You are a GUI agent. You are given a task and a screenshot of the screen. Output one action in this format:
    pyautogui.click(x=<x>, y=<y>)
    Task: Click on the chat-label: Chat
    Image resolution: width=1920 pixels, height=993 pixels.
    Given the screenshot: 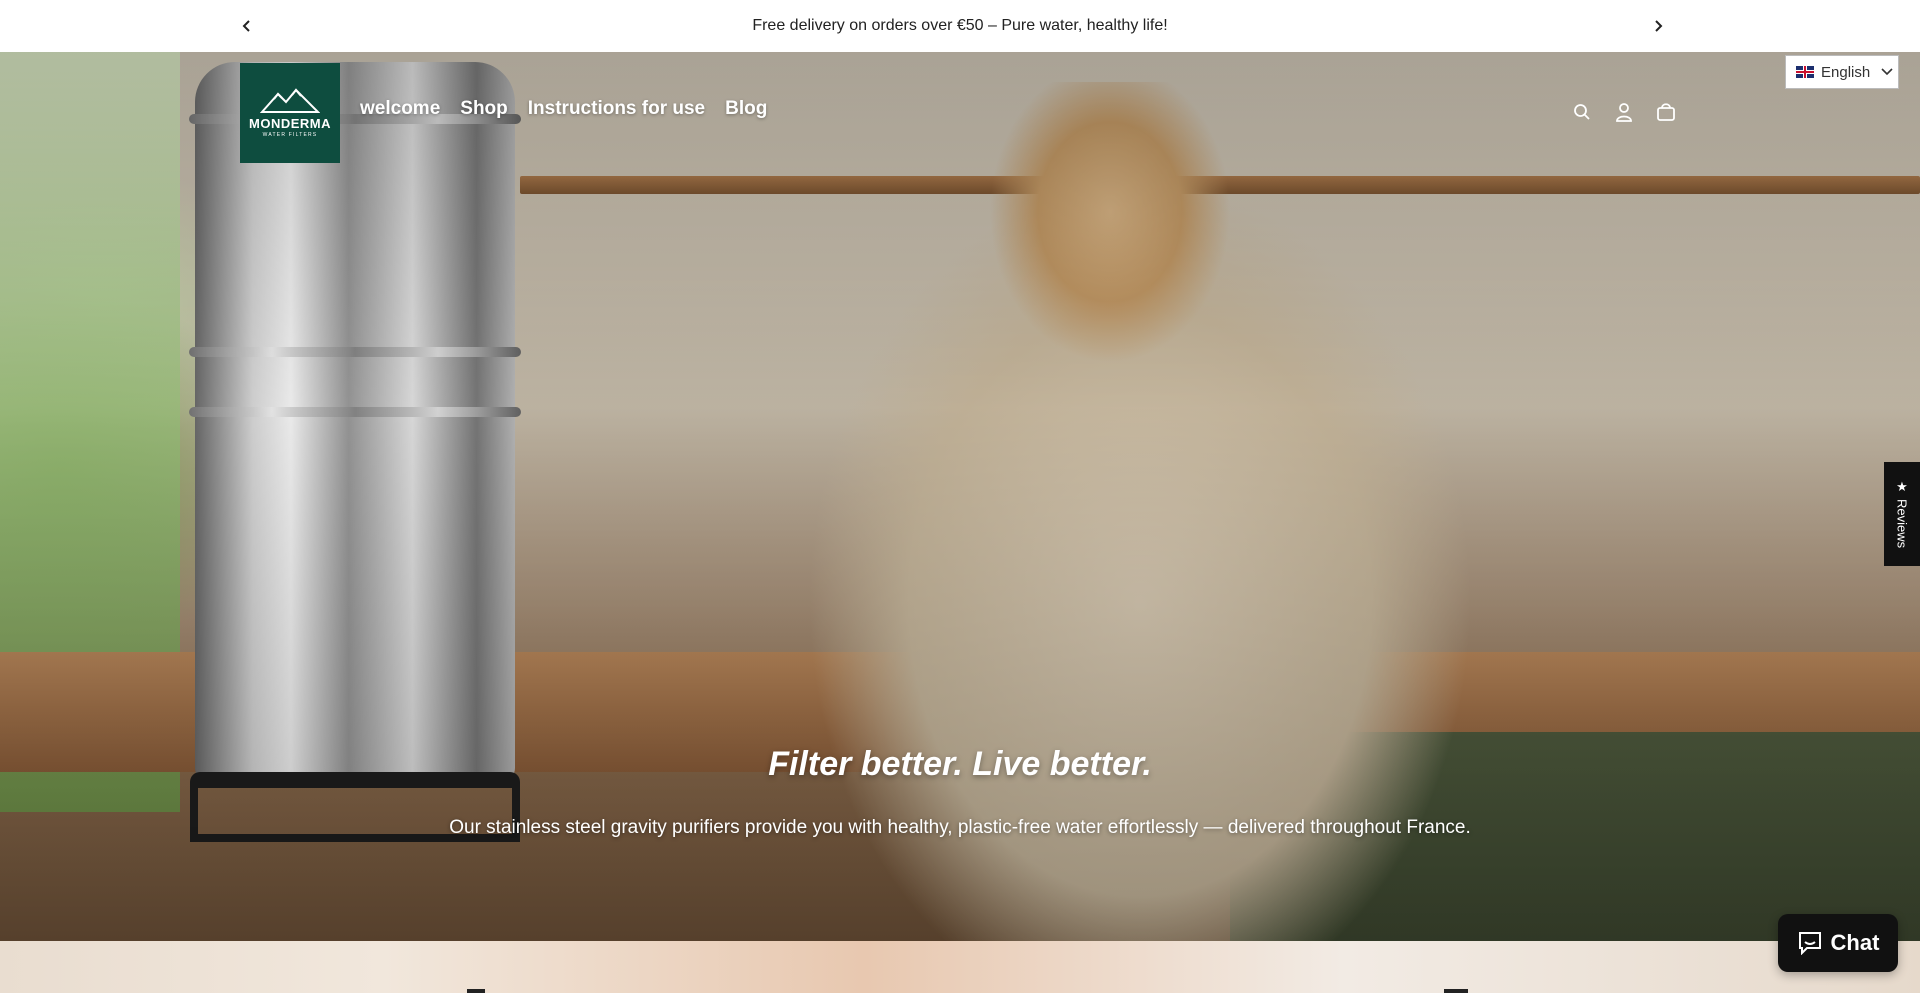 What is the action you would take?
    pyautogui.click(x=1855, y=942)
    